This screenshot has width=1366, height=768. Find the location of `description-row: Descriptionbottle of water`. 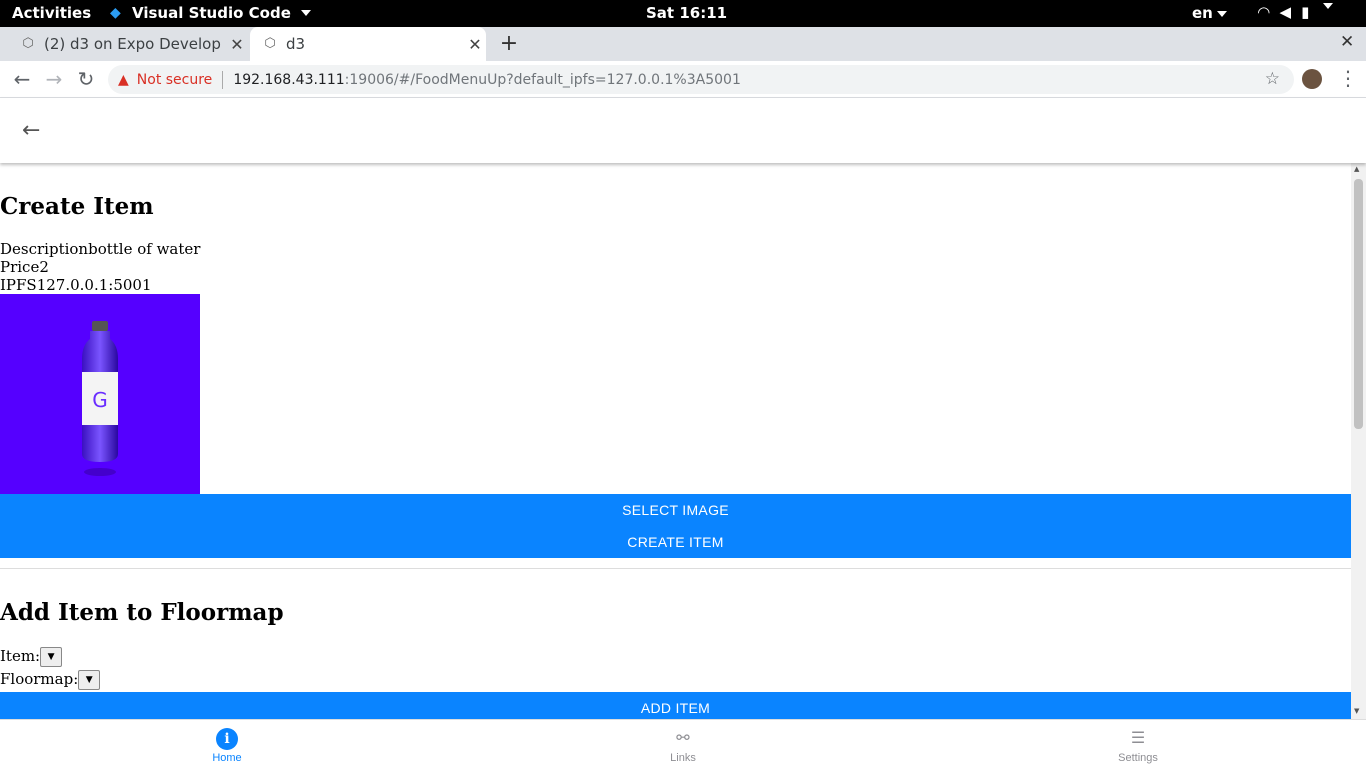

description-row: Descriptionbottle of water is located at coordinates (100, 249).